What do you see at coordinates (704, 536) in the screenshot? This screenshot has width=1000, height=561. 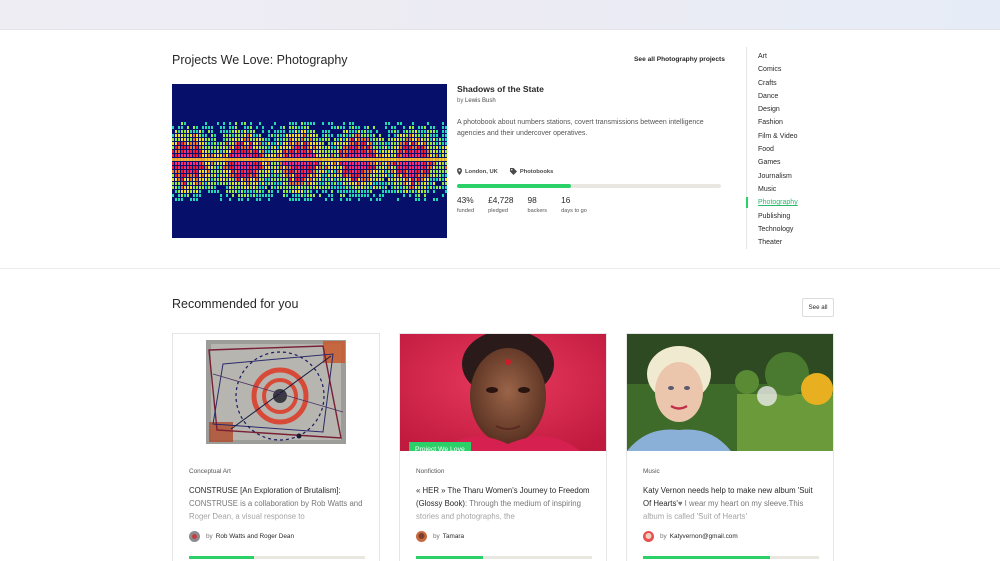 I see `creator-name: Katyvernon@gmail.com` at bounding box center [704, 536].